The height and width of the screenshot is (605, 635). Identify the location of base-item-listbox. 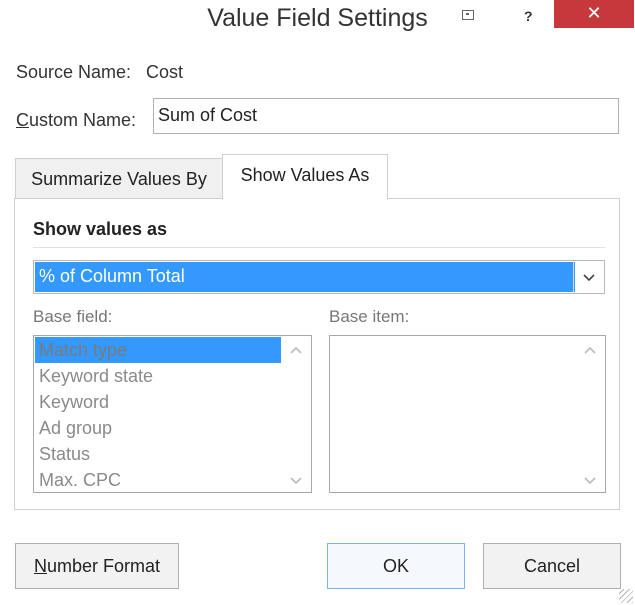
(467, 414).